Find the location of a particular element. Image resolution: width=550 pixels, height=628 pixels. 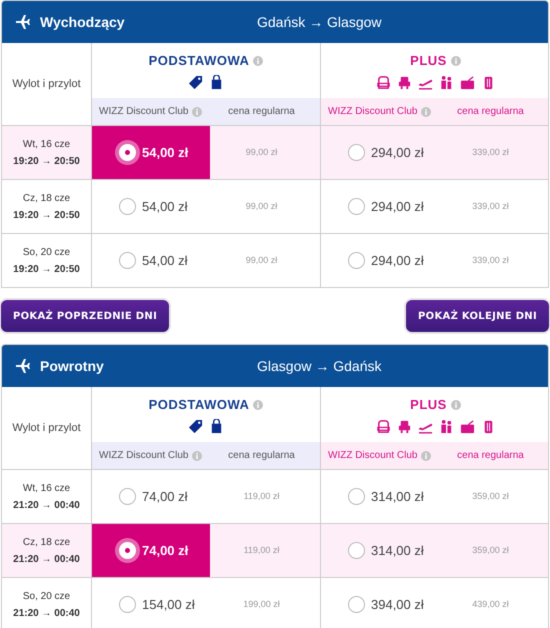

nav-button: POKAŻ POPRZEDNIE DNI is located at coordinates (85, 316).